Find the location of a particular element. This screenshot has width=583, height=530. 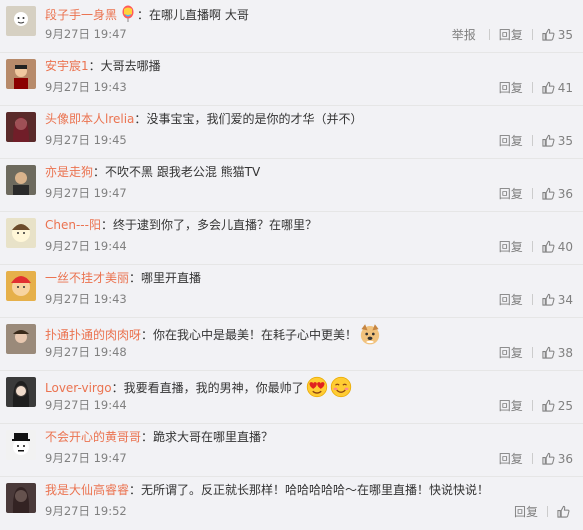

comment-content: 安宇宸1：大哥去哪播 is located at coordinates (103, 66).